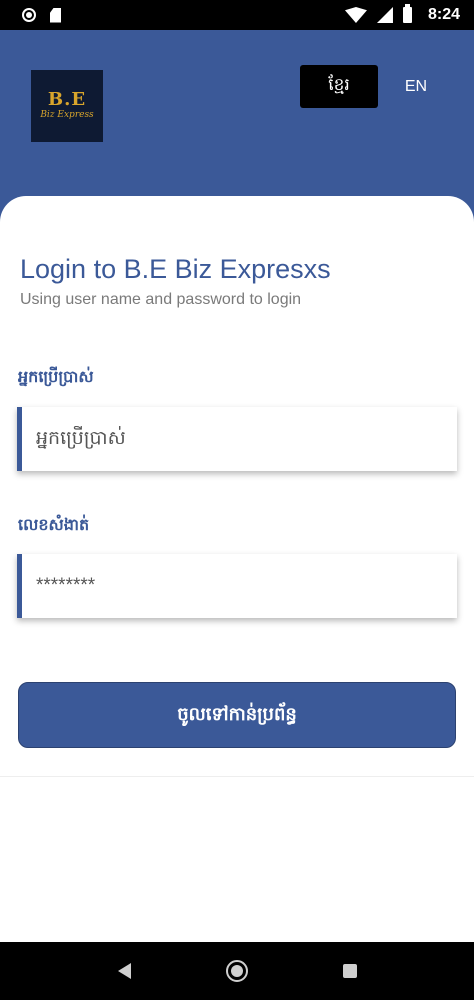  I want to click on password-input, so click(239, 586).